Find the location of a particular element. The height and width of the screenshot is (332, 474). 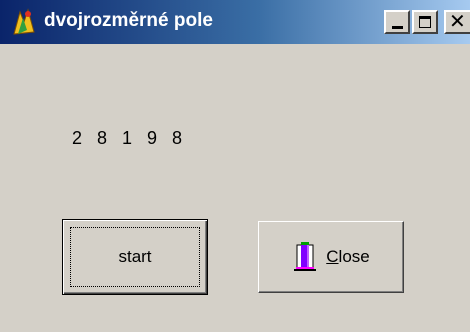

door-exit-icon is located at coordinates (305, 256).